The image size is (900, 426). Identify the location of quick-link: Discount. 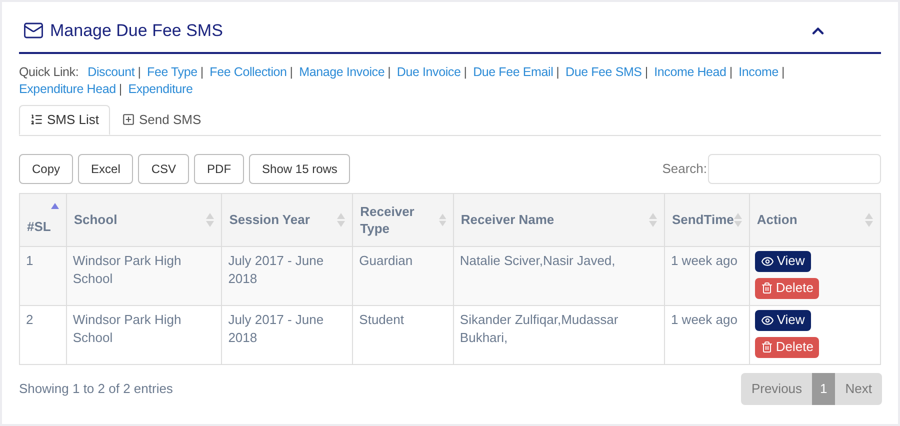
(111, 71).